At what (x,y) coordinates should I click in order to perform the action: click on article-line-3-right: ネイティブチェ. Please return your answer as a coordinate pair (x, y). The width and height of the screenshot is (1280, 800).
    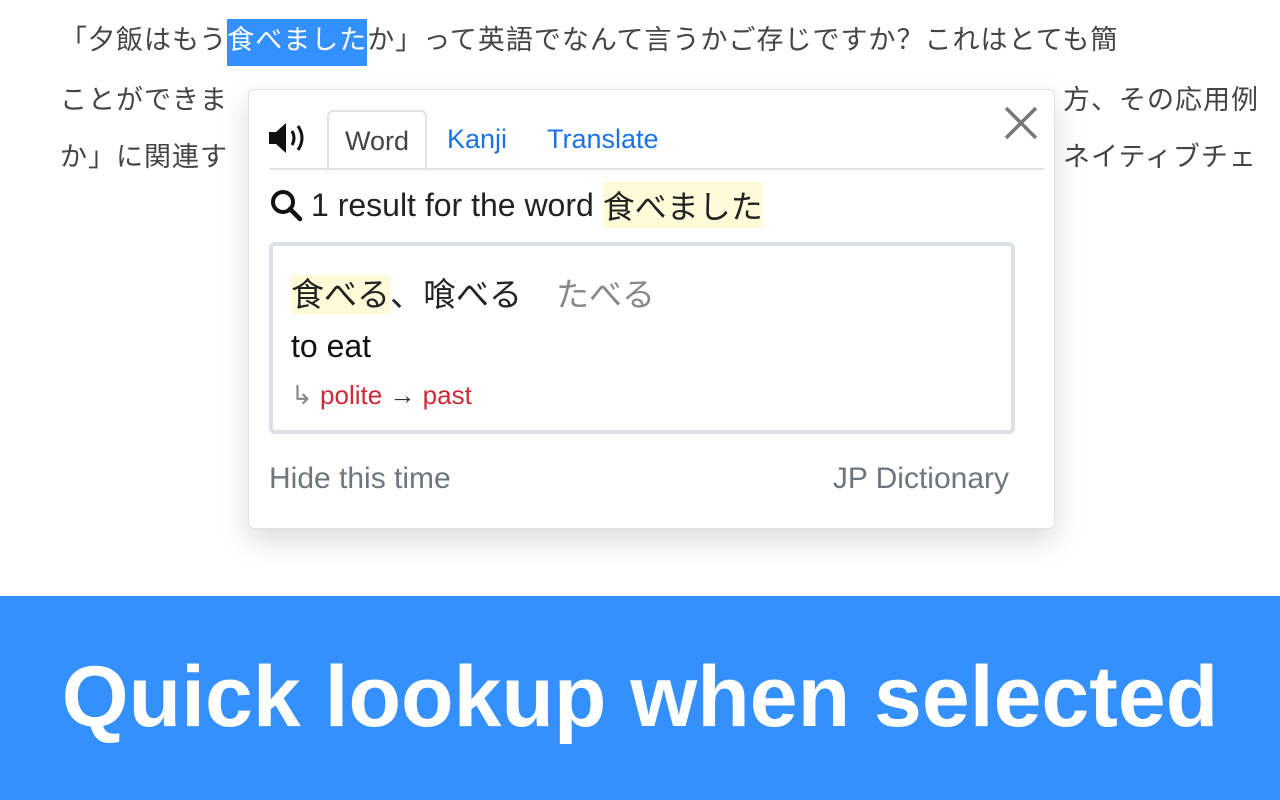
    Looking at the image, I should click on (1160, 157).